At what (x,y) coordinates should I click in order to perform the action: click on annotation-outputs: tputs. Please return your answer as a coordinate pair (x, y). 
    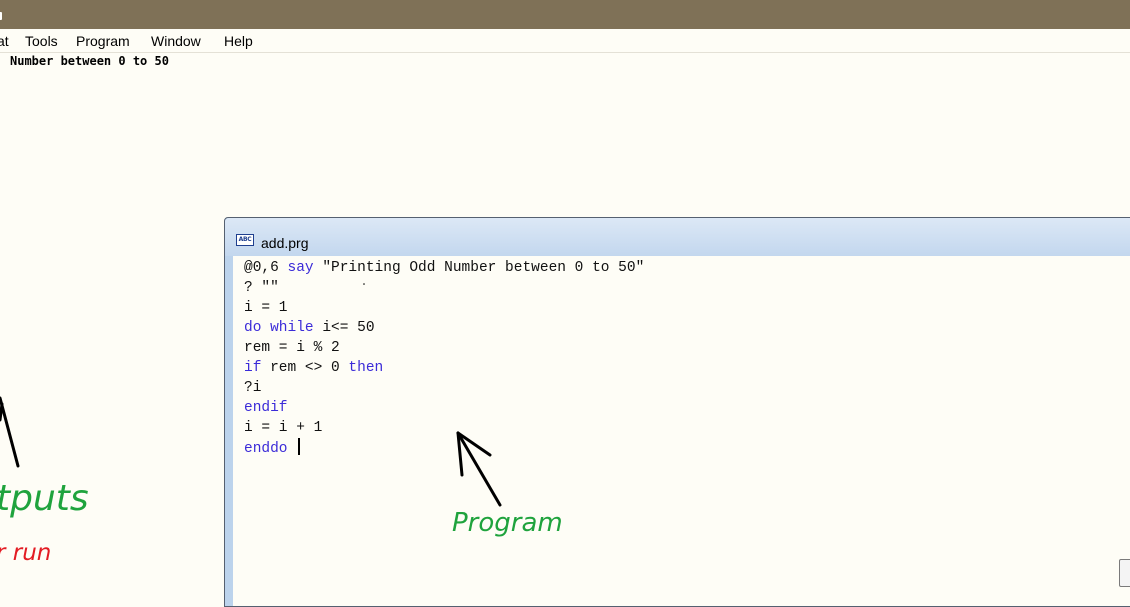
    Looking at the image, I should click on (44, 498).